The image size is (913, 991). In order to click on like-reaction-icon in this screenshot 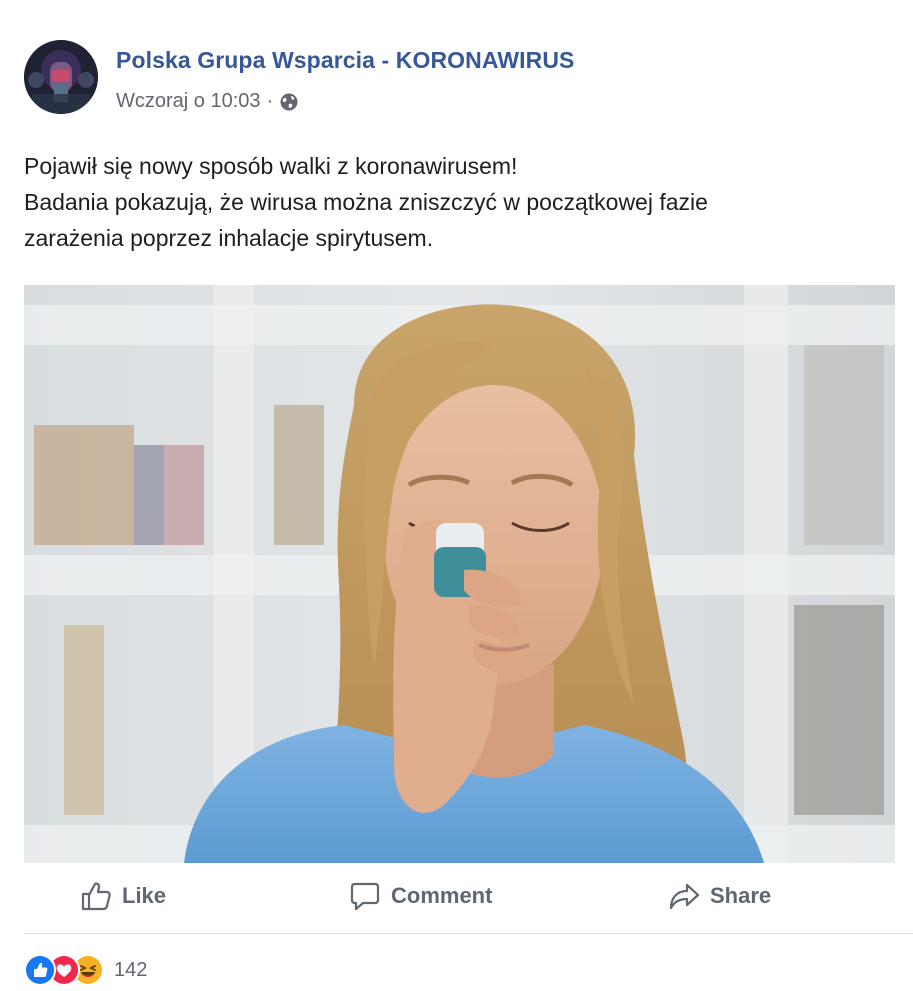, I will do `click(40, 970)`.